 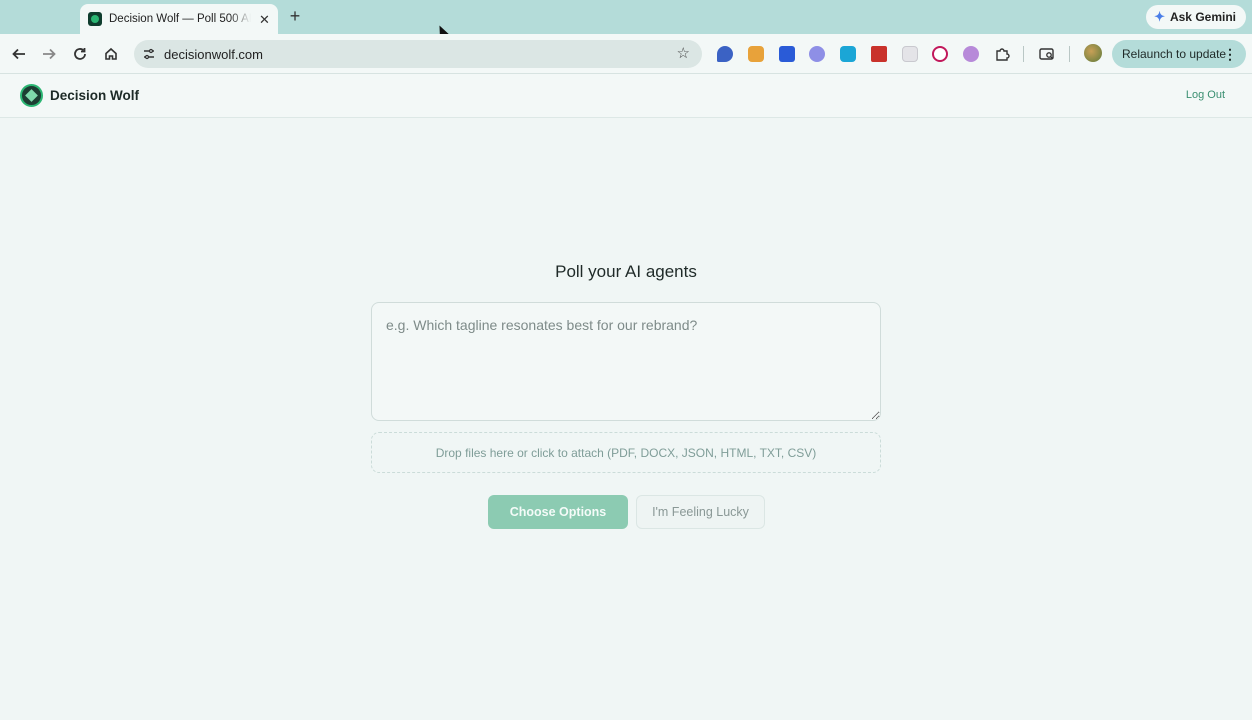 I want to click on ext-document-icon, so click(x=910, y=54).